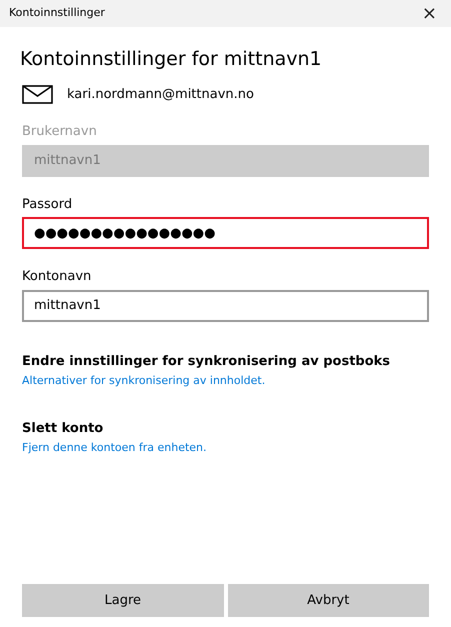  I want to click on settings-link: Fjern denne kontoen fra enheten., so click(114, 447).